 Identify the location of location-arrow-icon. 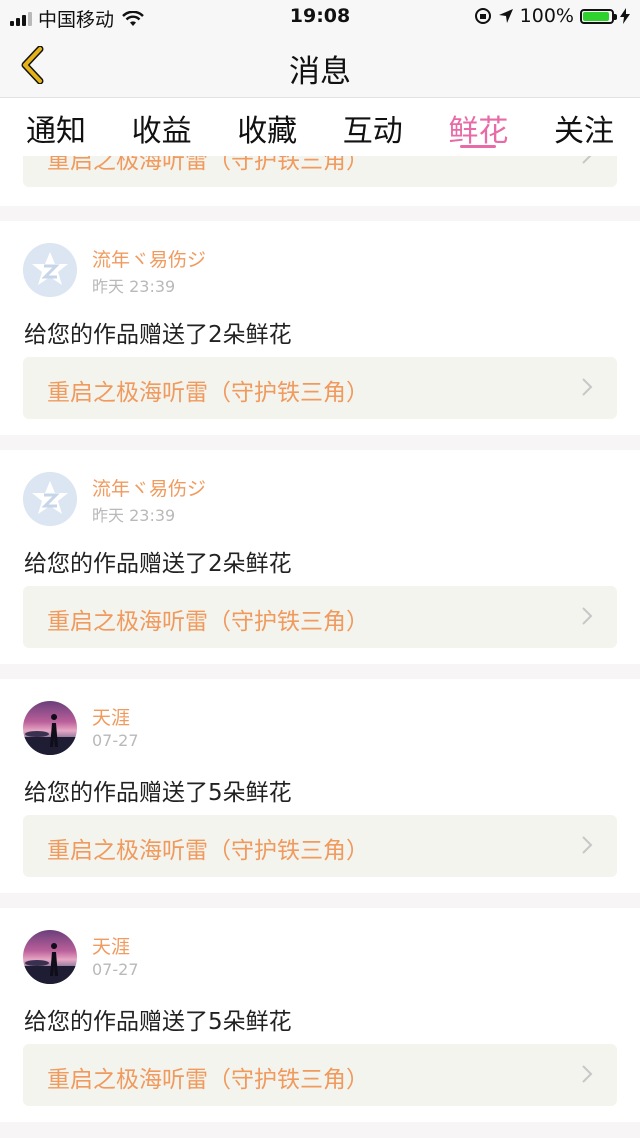
(505, 16).